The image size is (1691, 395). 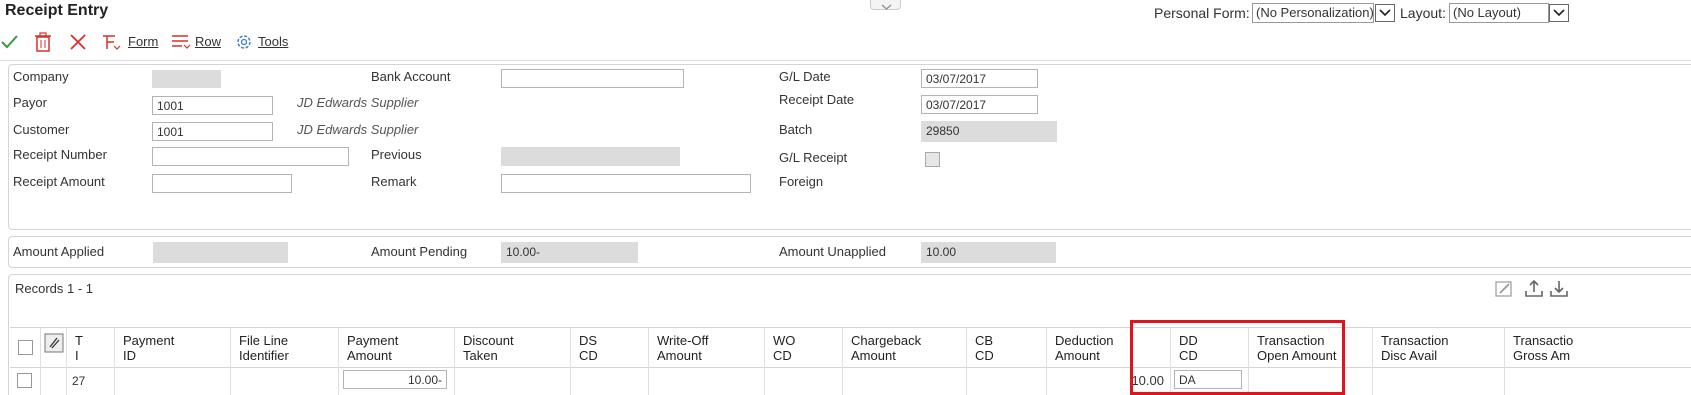 I want to click on amount-unapplied-field: 10.00, so click(x=988, y=252).